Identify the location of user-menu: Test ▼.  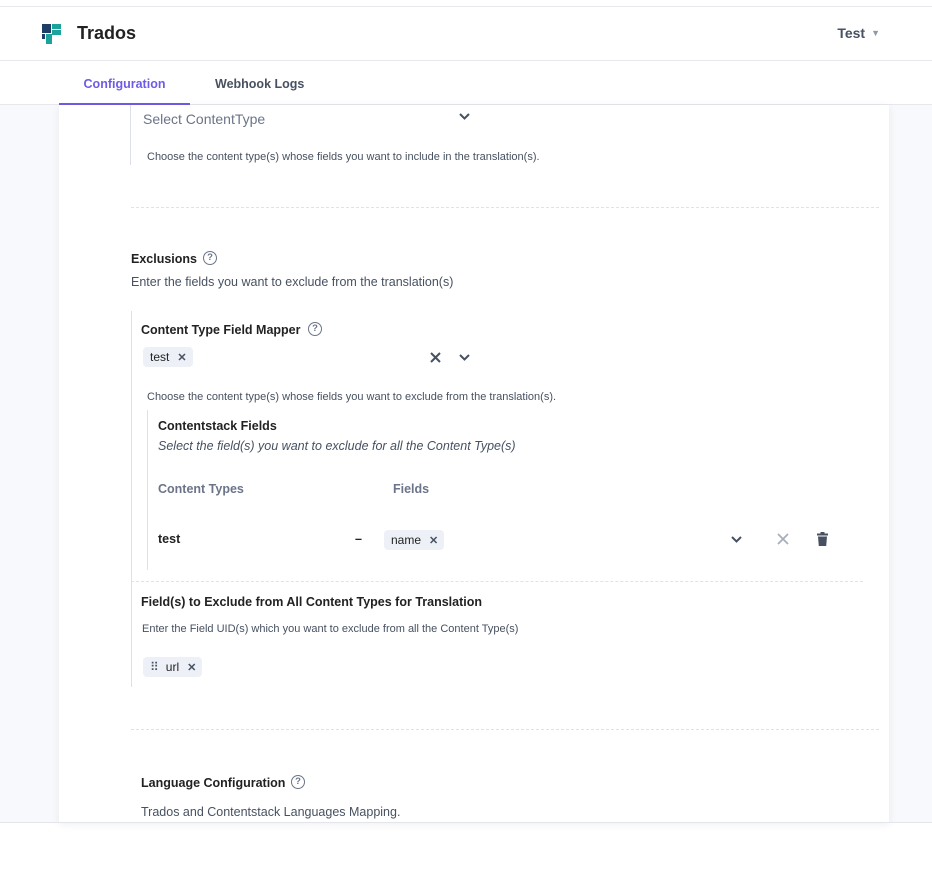
(858, 33).